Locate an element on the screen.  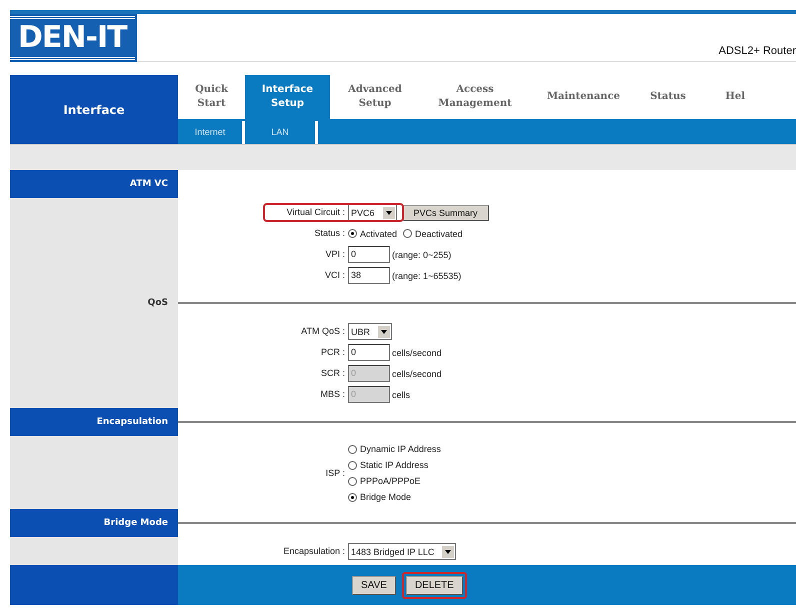
field-note: (range: 0~255) is located at coordinates (422, 255).